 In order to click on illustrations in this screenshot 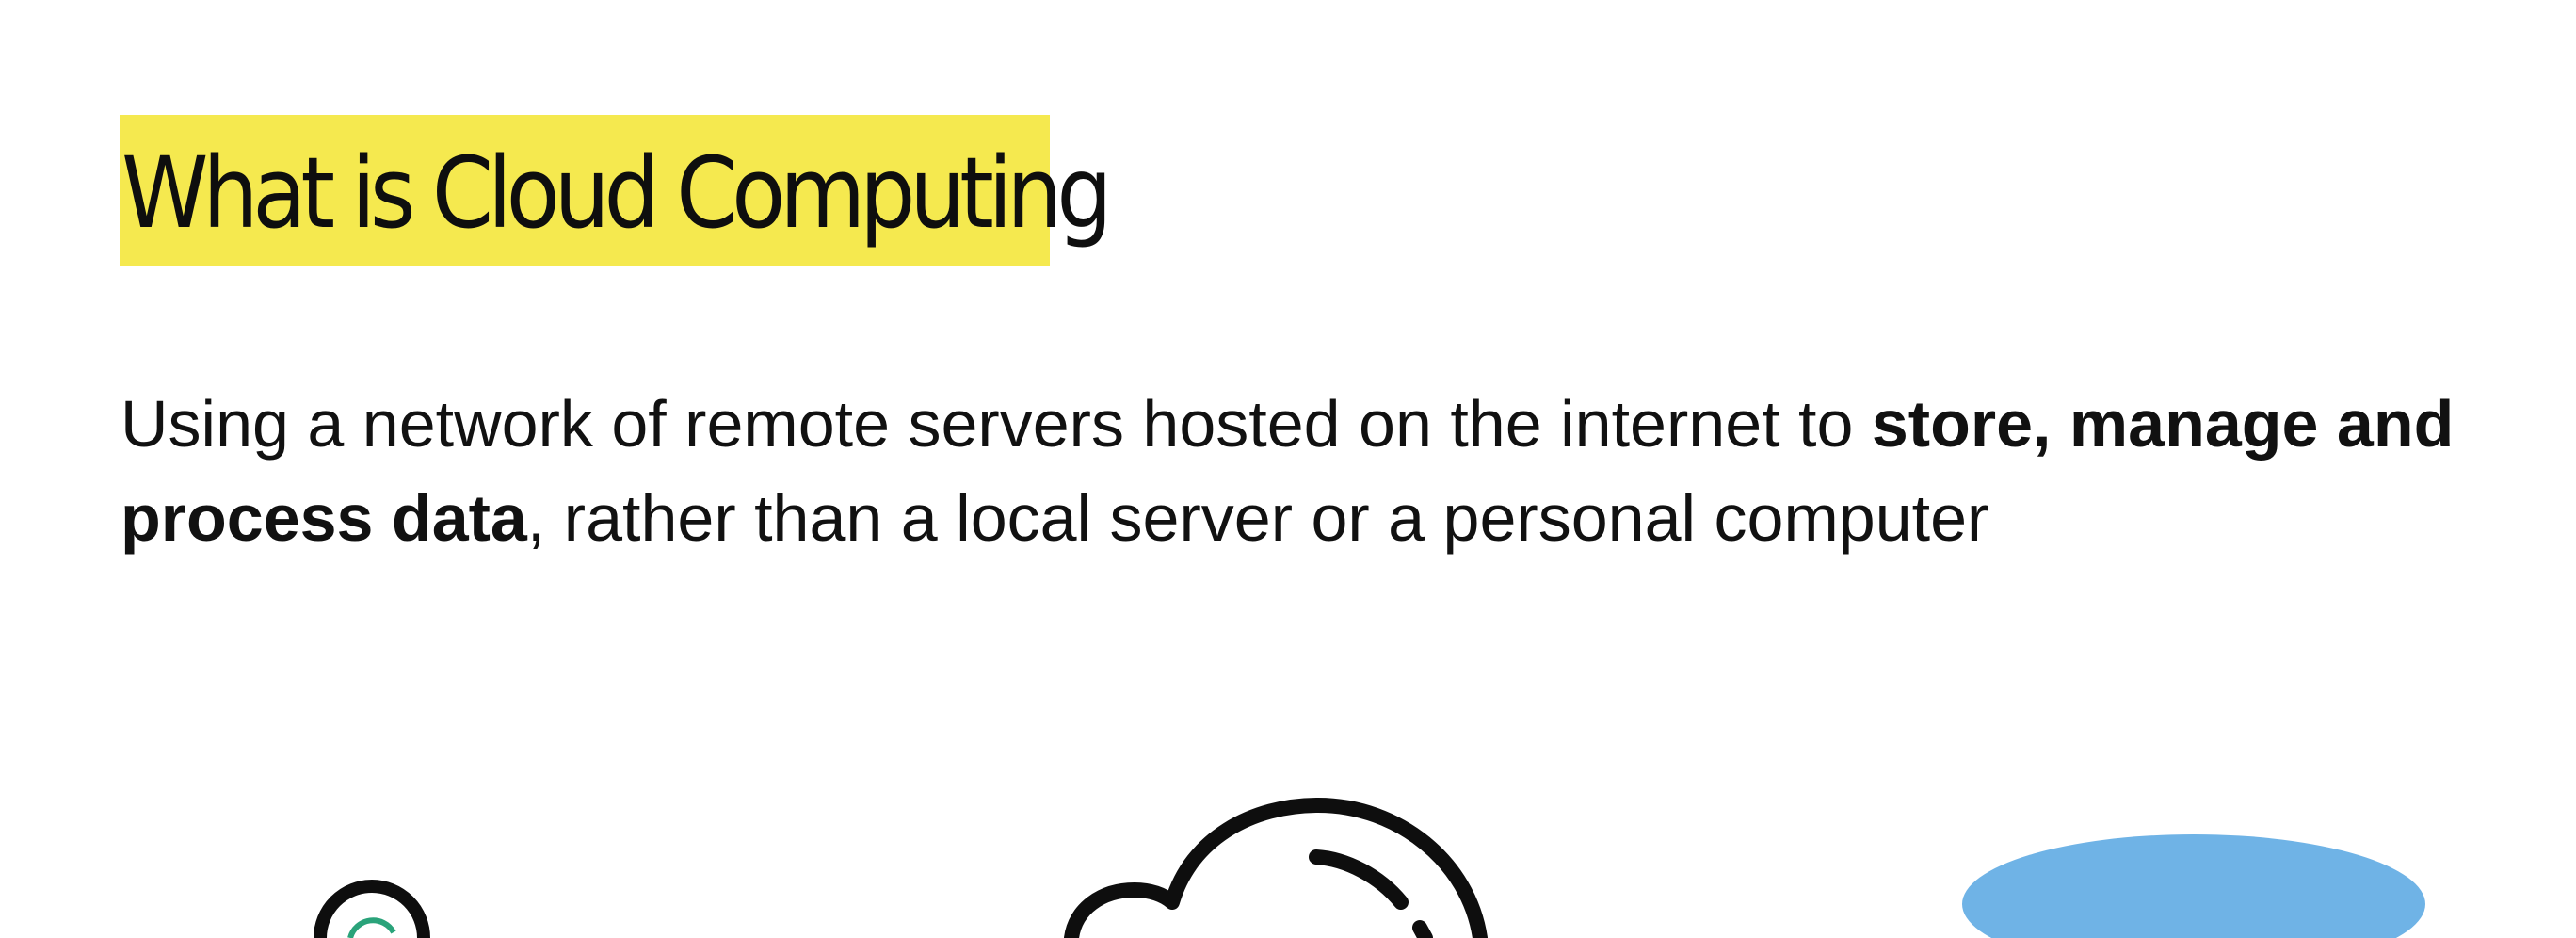, I will do `click(1369, 868)`.